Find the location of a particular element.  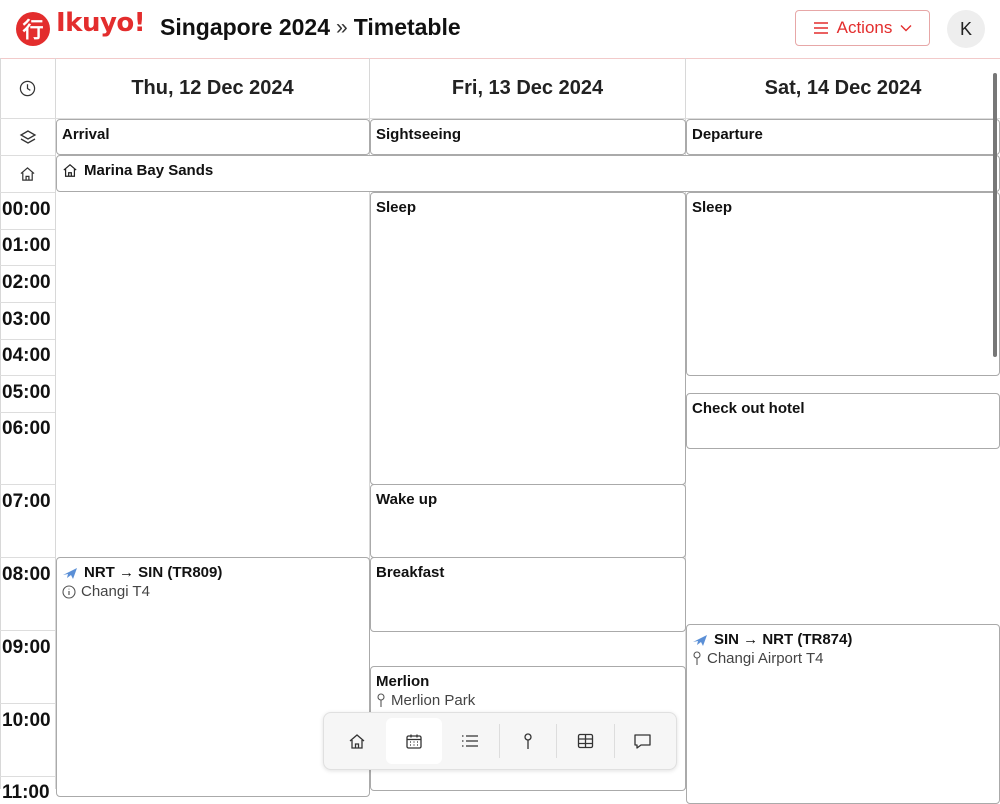

activity-location: Changi Airport T4 is located at coordinates (765, 658).